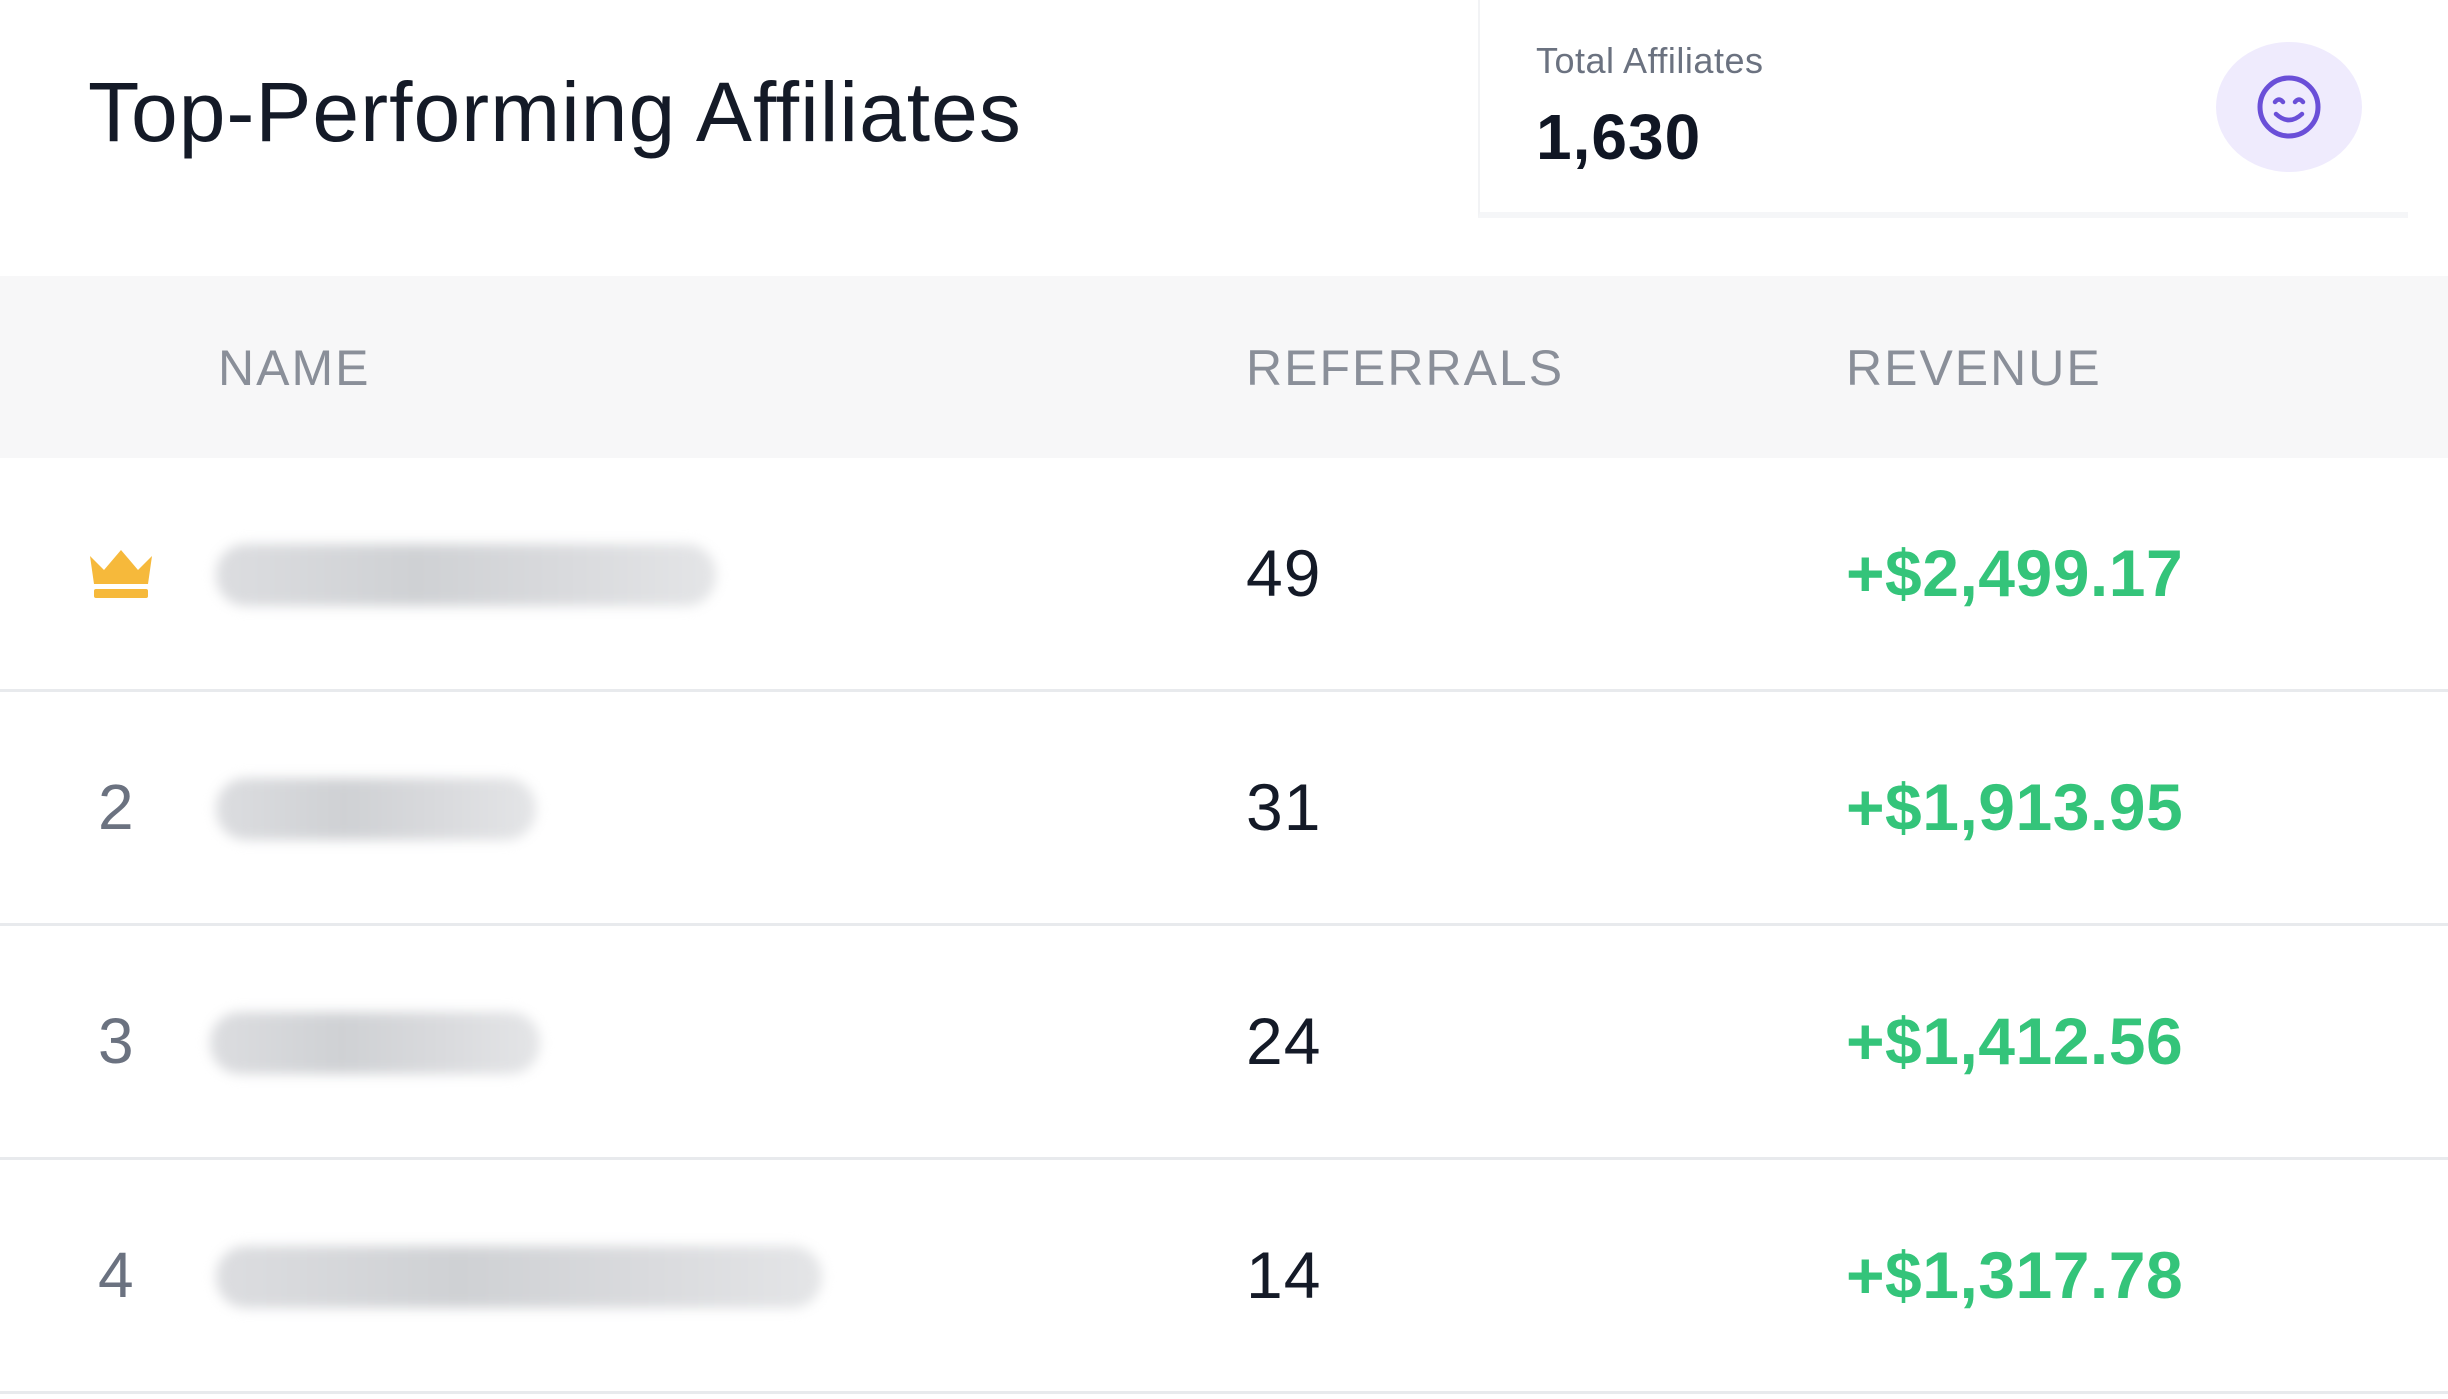  Describe the element at coordinates (1619, 137) in the screenshot. I see `stat-value: 1,630` at that location.